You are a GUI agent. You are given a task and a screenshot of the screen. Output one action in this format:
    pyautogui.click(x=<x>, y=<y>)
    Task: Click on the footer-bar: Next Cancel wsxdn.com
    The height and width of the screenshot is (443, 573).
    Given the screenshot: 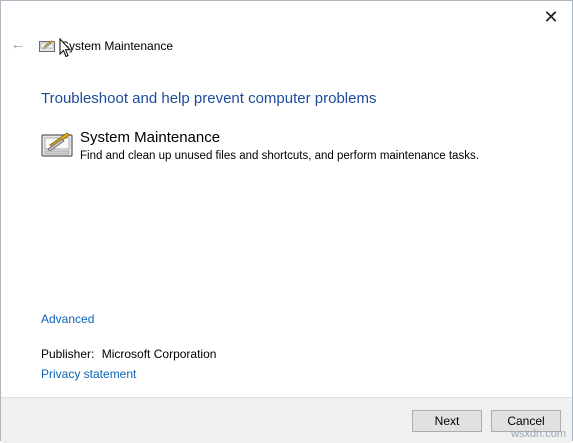 What is the action you would take?
    pyautogui.click(x=286, y=420)
    